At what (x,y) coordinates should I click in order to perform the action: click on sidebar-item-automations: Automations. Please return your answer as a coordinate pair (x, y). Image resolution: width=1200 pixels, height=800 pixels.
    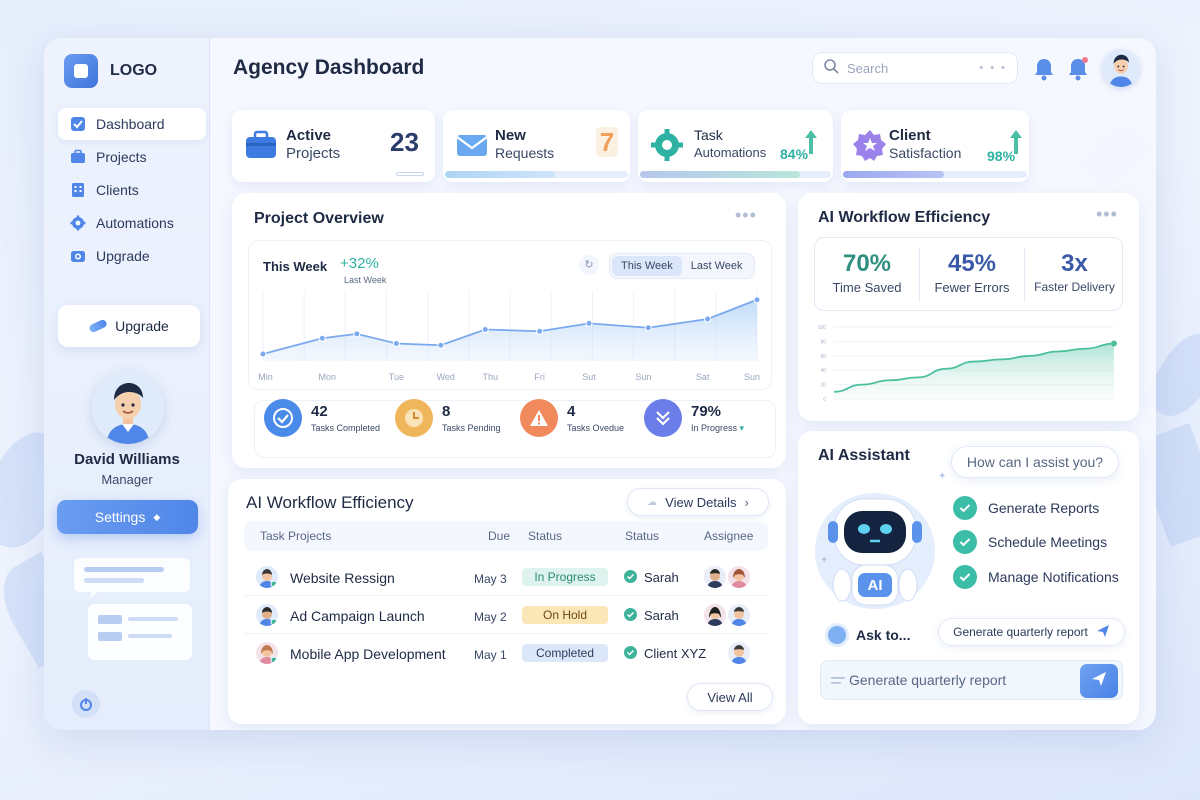
    Looking at the image, I should click on (132, 223).